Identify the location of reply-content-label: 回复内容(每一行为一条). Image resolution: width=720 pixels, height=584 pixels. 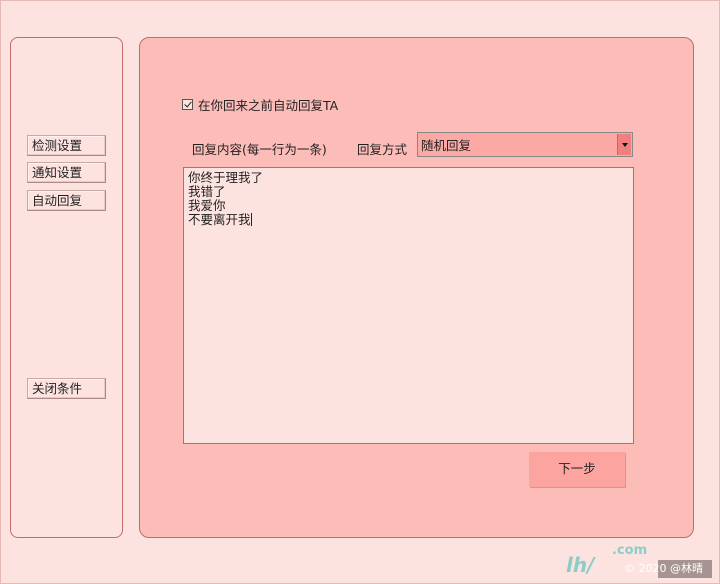
(259, 149).